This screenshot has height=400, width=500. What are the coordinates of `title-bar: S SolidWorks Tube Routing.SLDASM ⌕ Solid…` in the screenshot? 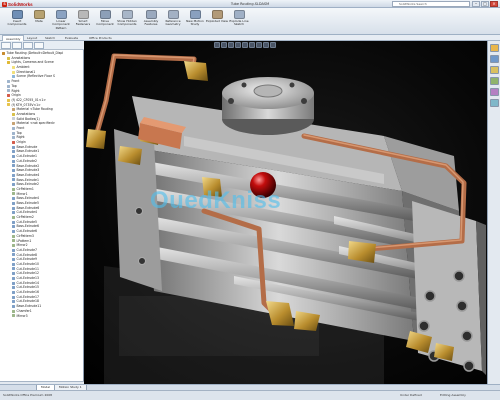 It's located at (250, 4).